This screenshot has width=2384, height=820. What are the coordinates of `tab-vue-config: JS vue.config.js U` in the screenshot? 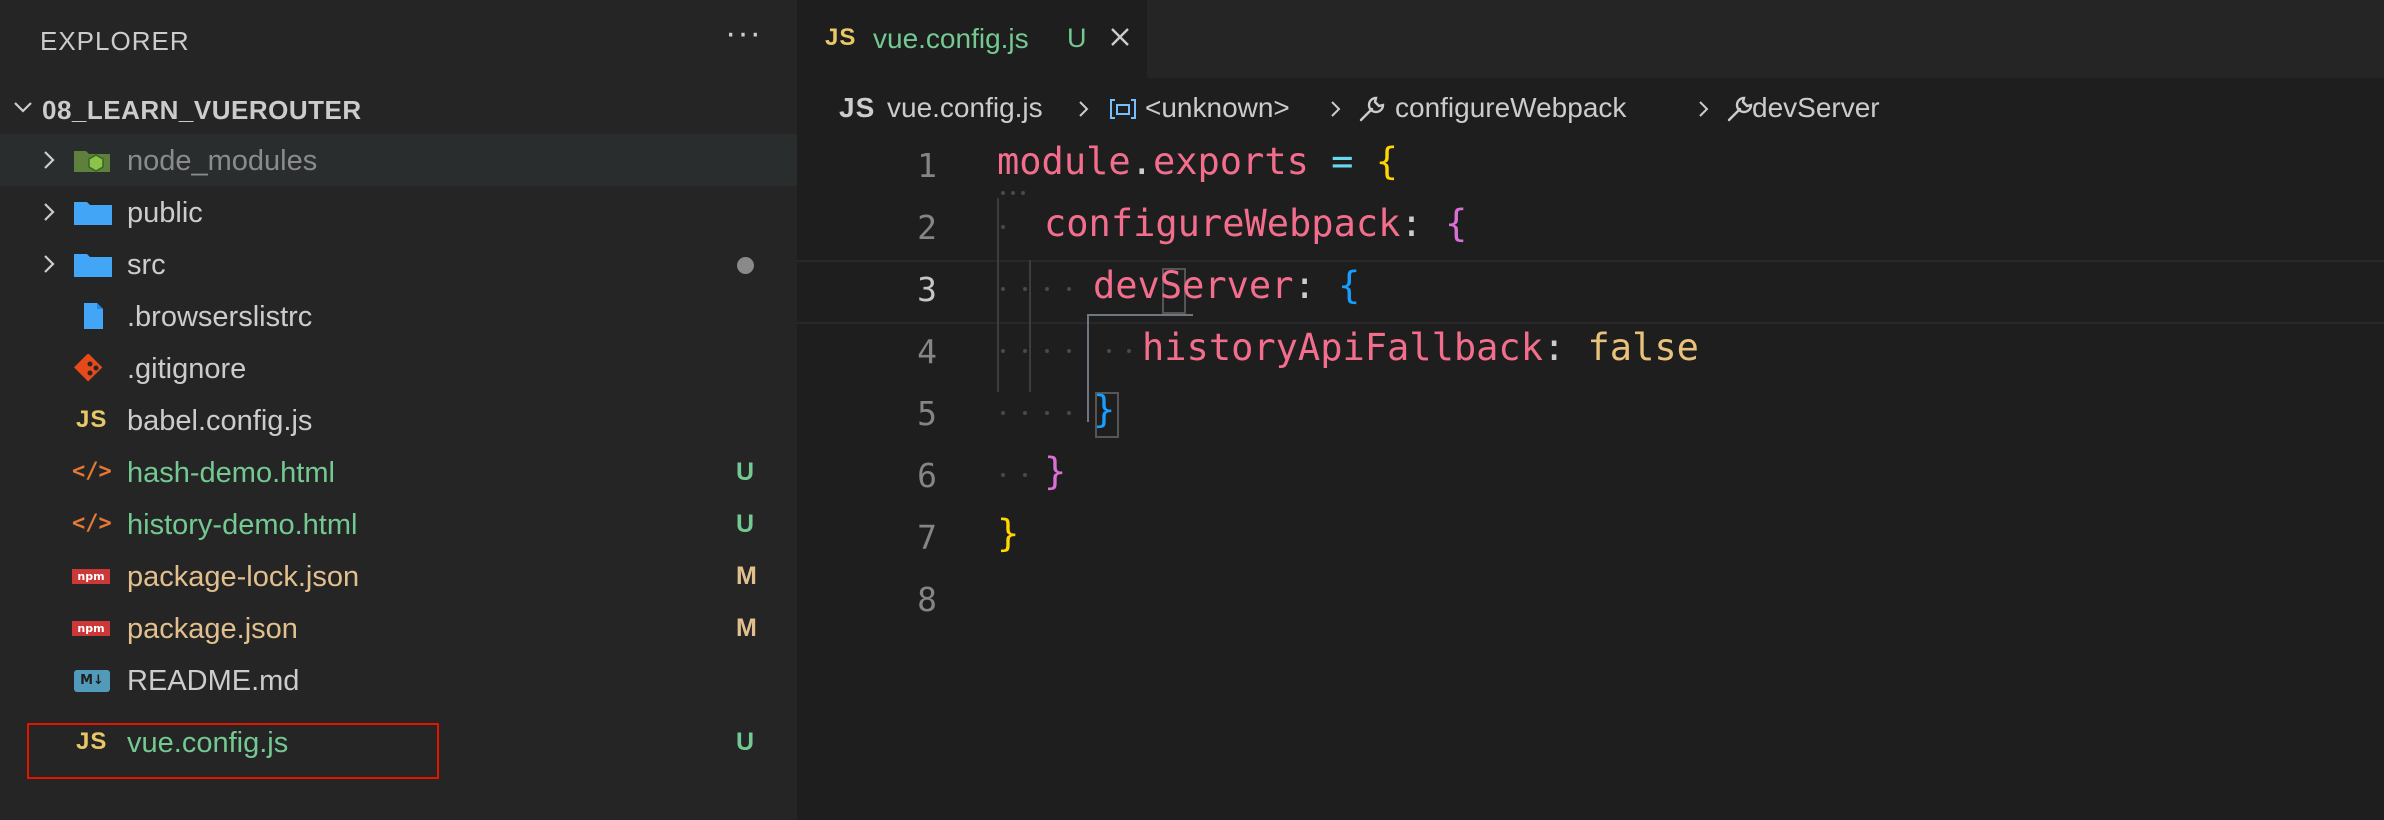 It's located at (972, 39).